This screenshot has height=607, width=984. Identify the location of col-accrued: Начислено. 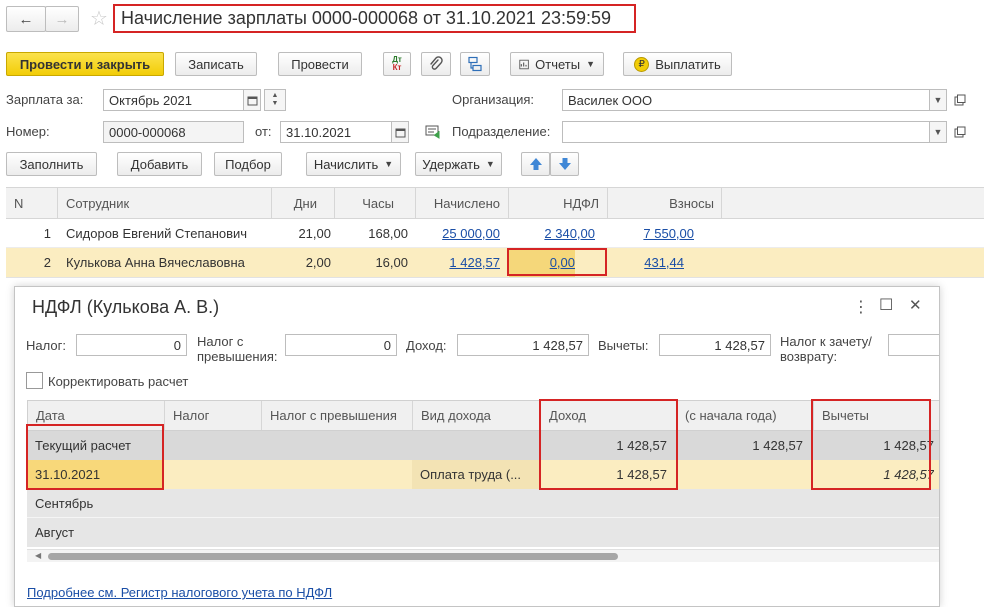
(458, 203).